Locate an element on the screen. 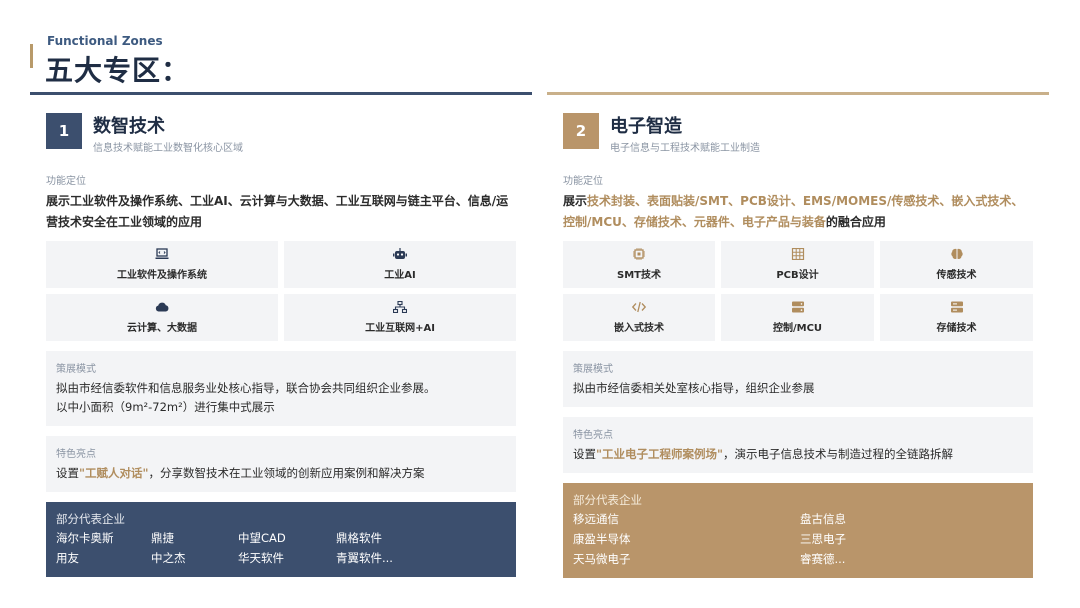 The image size is (1080, 608). tile-label: 控制/MCU is located at coordinates (797, 328).